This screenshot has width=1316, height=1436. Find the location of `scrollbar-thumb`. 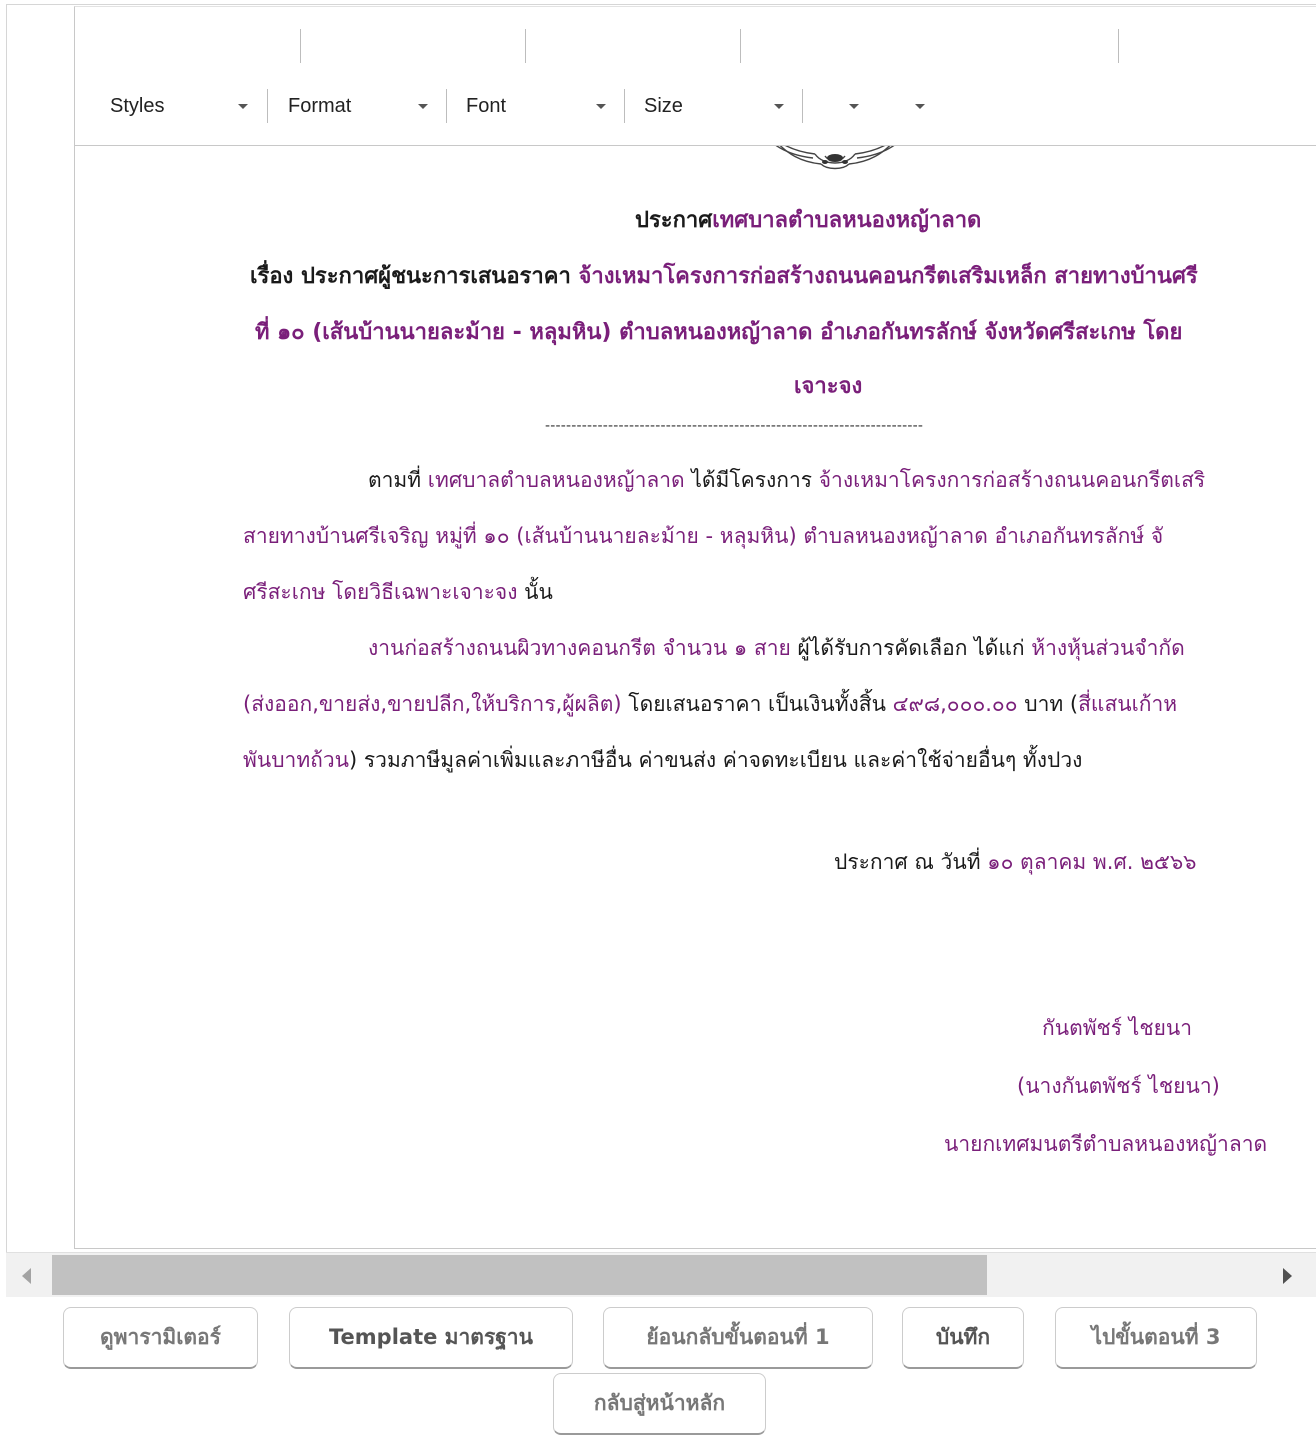

scrollbar-thumb is located at coordinates (519, 1275).